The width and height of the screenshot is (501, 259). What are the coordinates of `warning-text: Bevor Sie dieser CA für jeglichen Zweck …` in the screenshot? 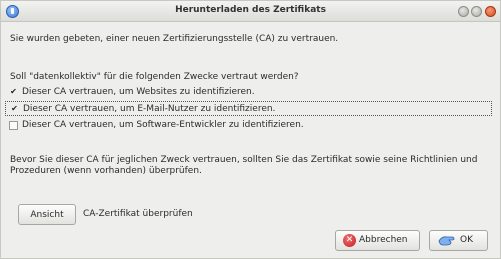 It's located at (244, 165).